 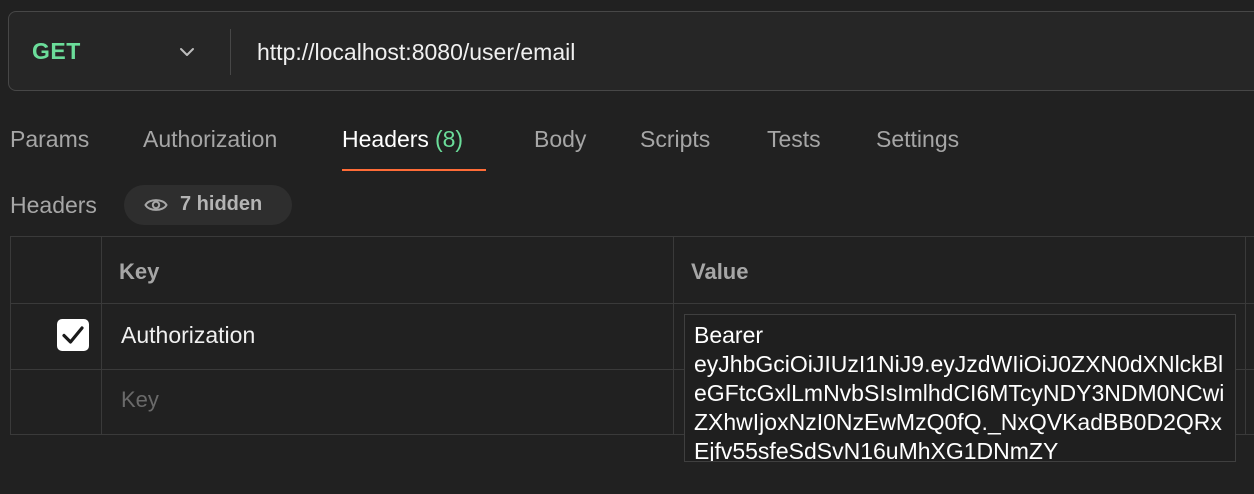 What do you see at coordinates (794, 139) in the screenshot?
I see `tab-tests: Tests` at bounding box center [794, 139].